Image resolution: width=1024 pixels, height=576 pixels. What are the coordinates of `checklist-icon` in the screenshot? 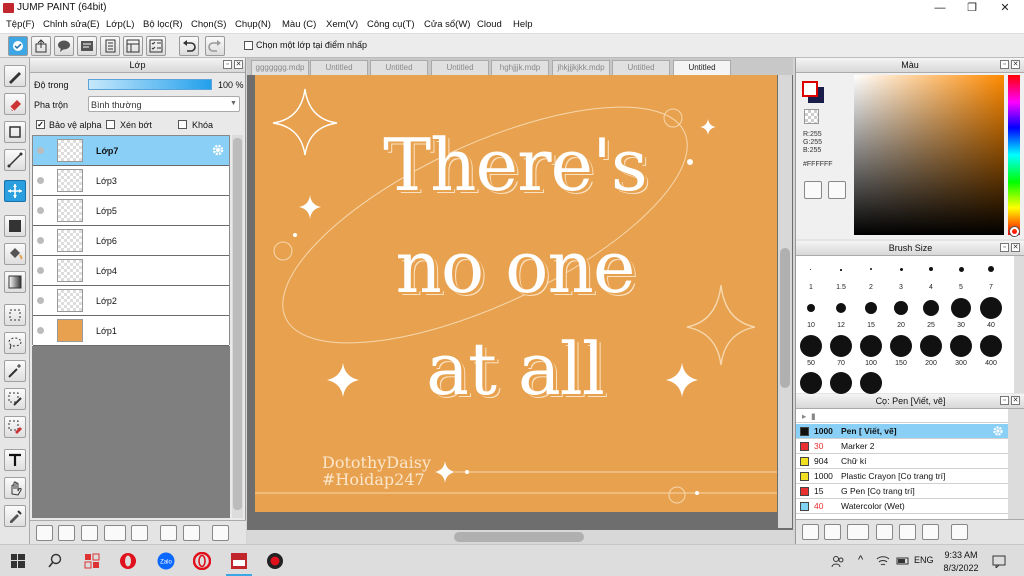 It's located at (156, 46).